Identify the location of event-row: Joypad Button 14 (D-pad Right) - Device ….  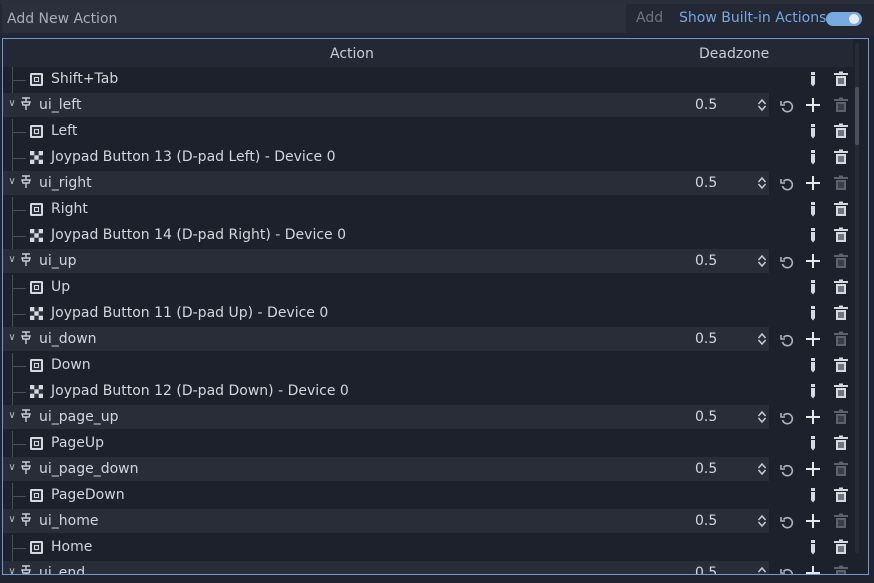
(428, 236).